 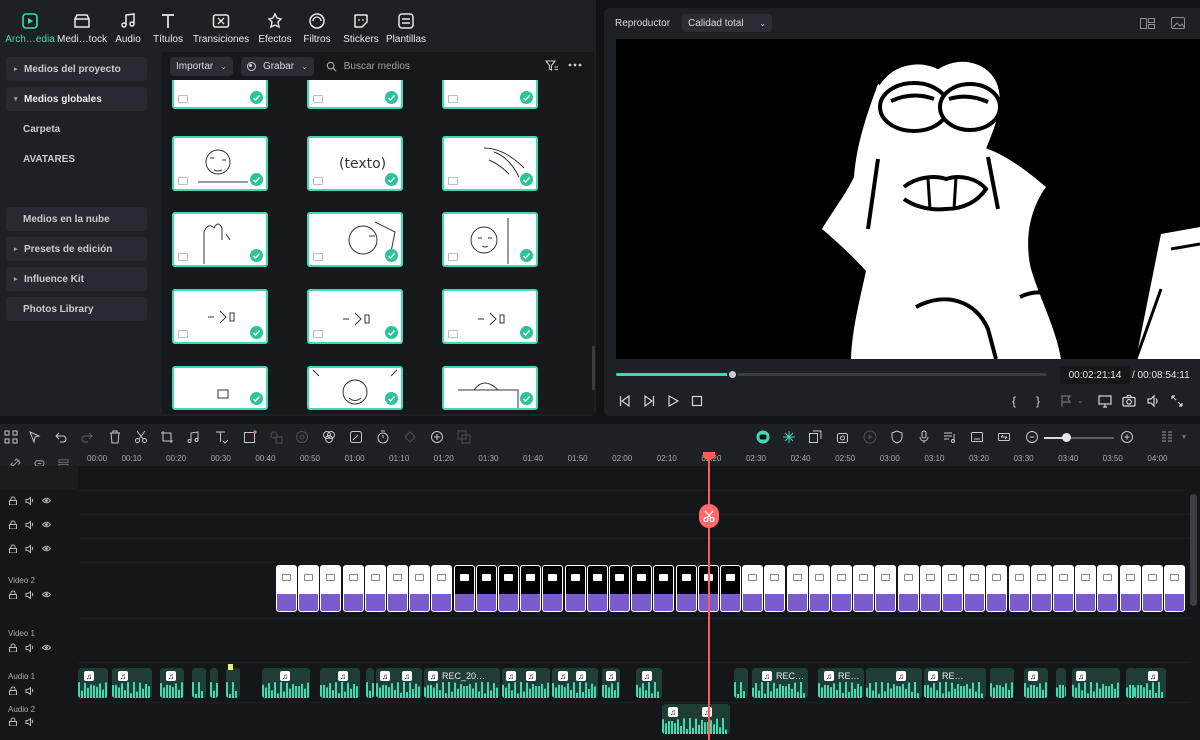 What do you see at coordinates (277, 66) in the screenshot?
I see `record-button: Grabar ⌄` at bounding box center [277, 66].